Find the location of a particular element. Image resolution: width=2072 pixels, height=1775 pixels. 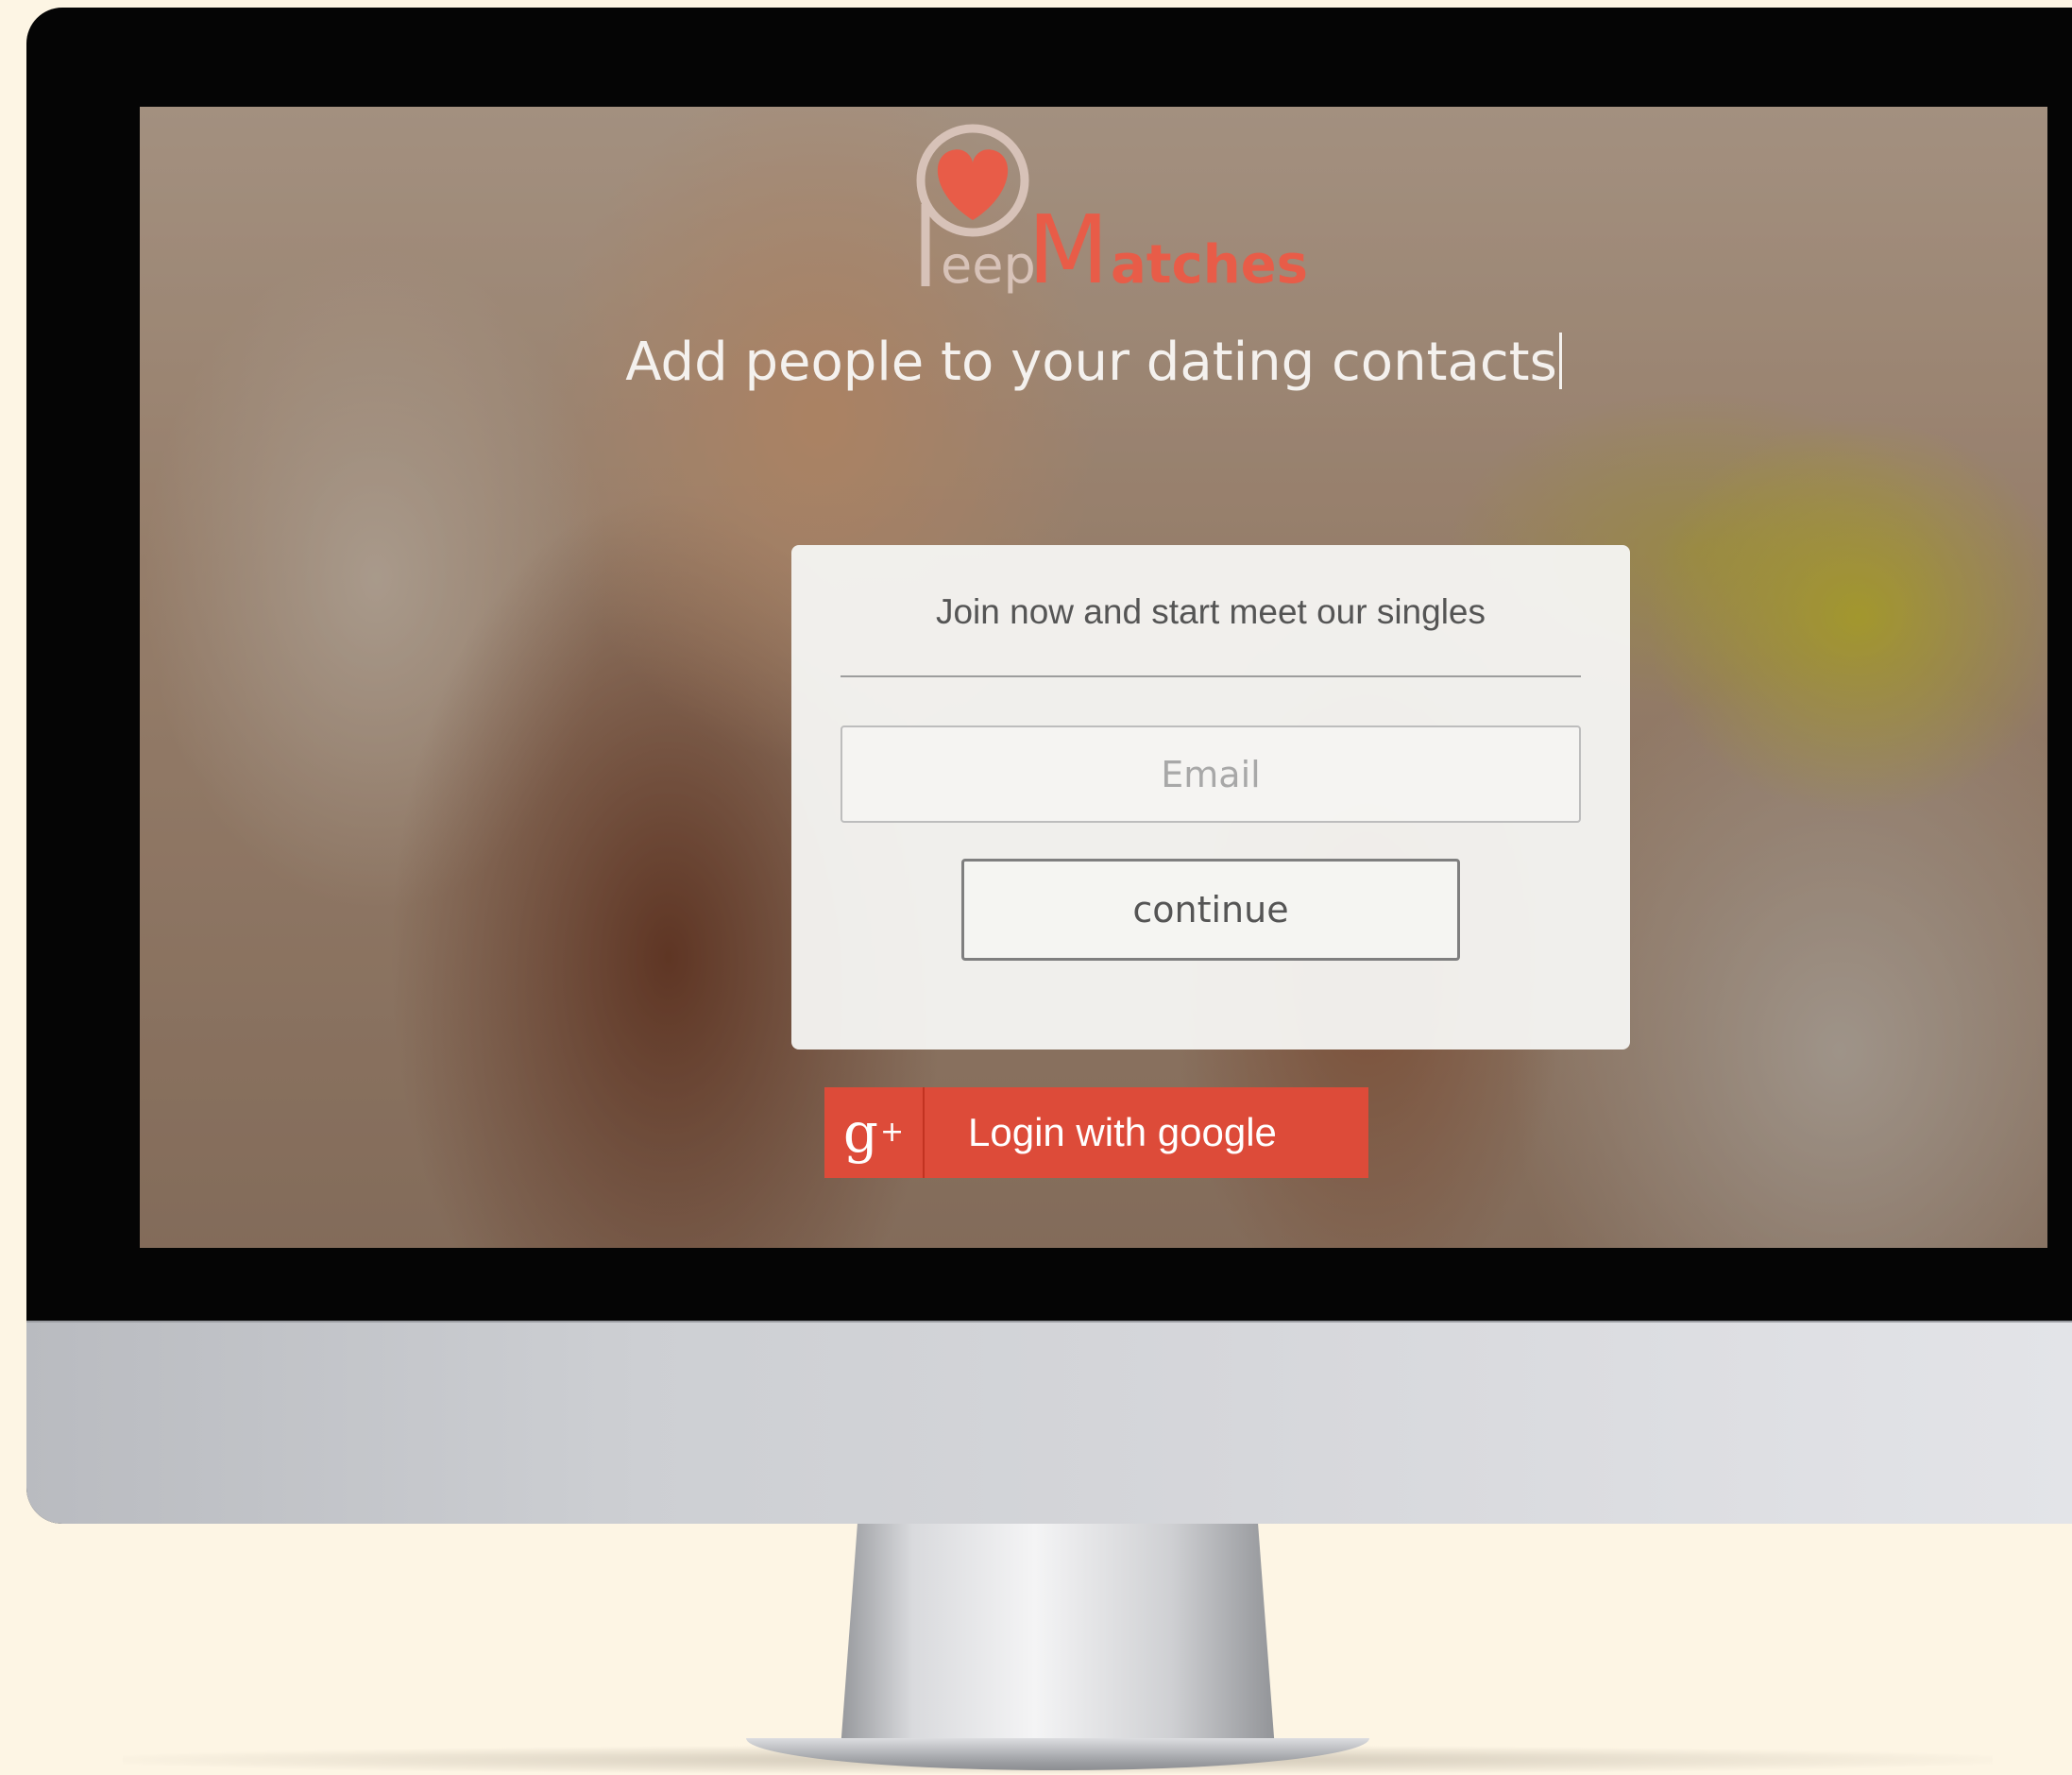

google-login-label: Login with google is located at coordinates (1122, 1132).